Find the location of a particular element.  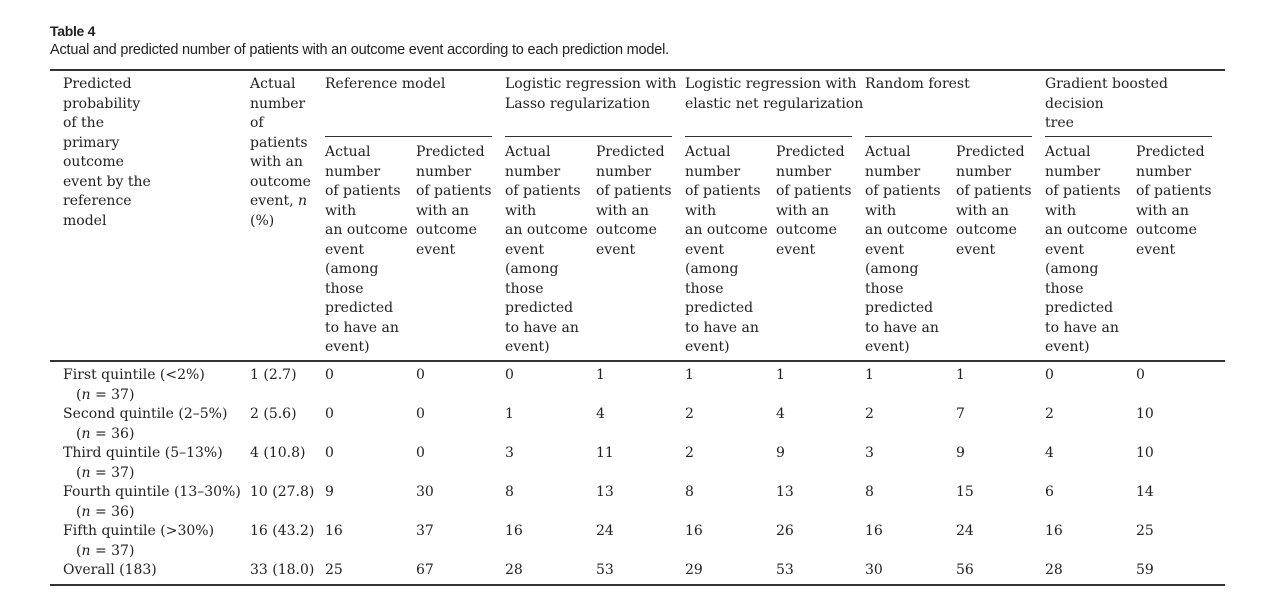

row-label: Third quintile (5–13%) (n = 37) is located at coordinates (143, 463).